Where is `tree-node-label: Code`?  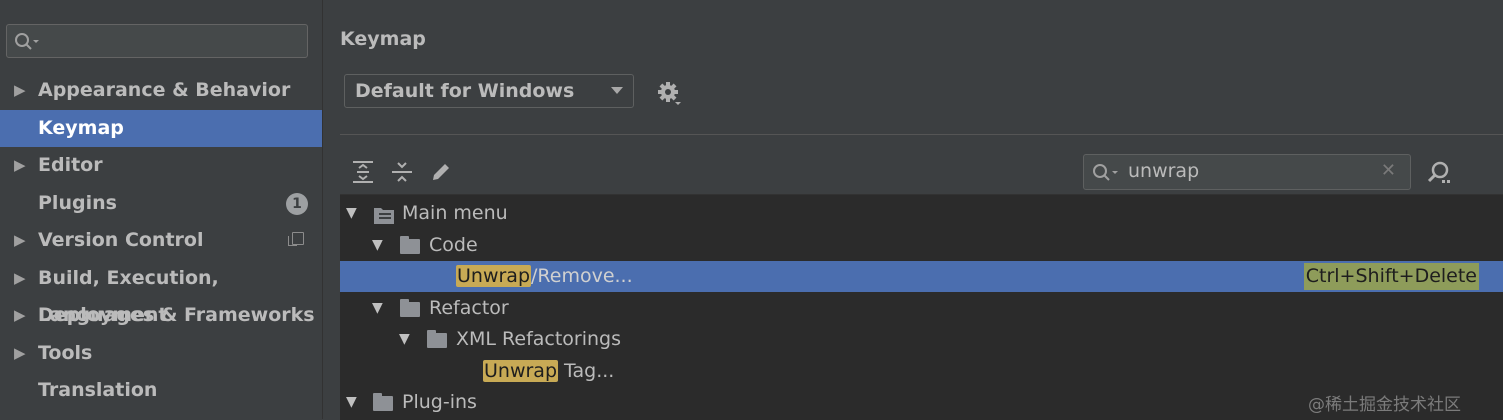 tree-node-label: Code is located at coordinates (453, 245).